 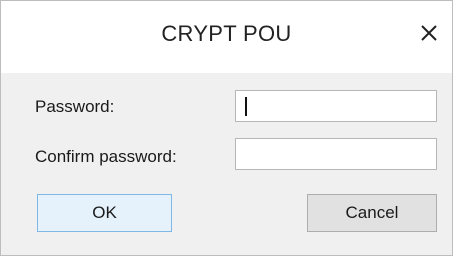 I want to click on password-label: Password:, so click(x=75, y=106).